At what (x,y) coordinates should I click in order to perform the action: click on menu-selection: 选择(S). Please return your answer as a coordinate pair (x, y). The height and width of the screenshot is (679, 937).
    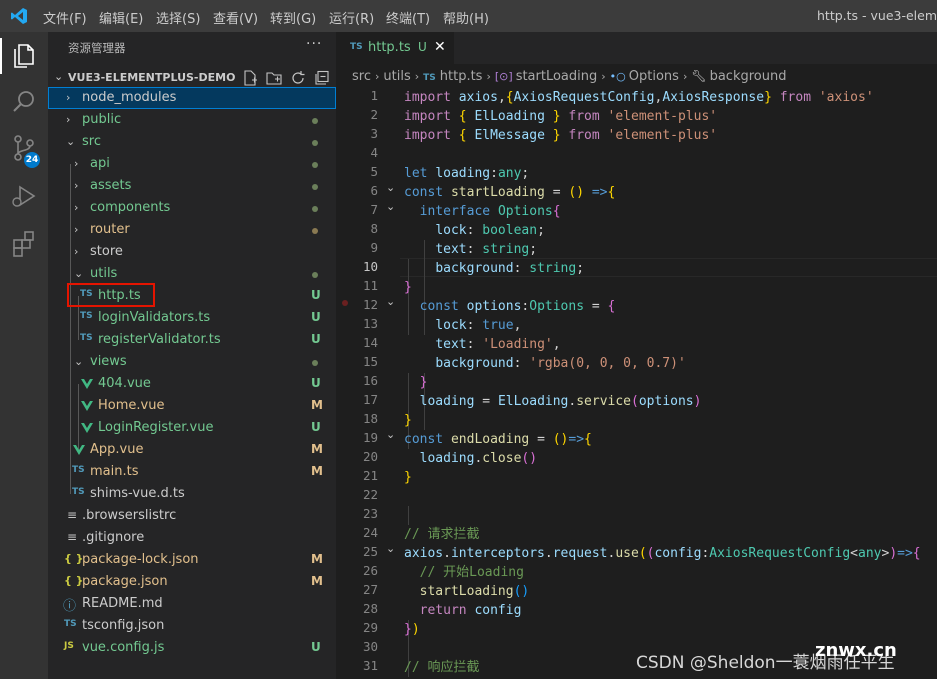
    Looking at the image, I should click on (178, 17).